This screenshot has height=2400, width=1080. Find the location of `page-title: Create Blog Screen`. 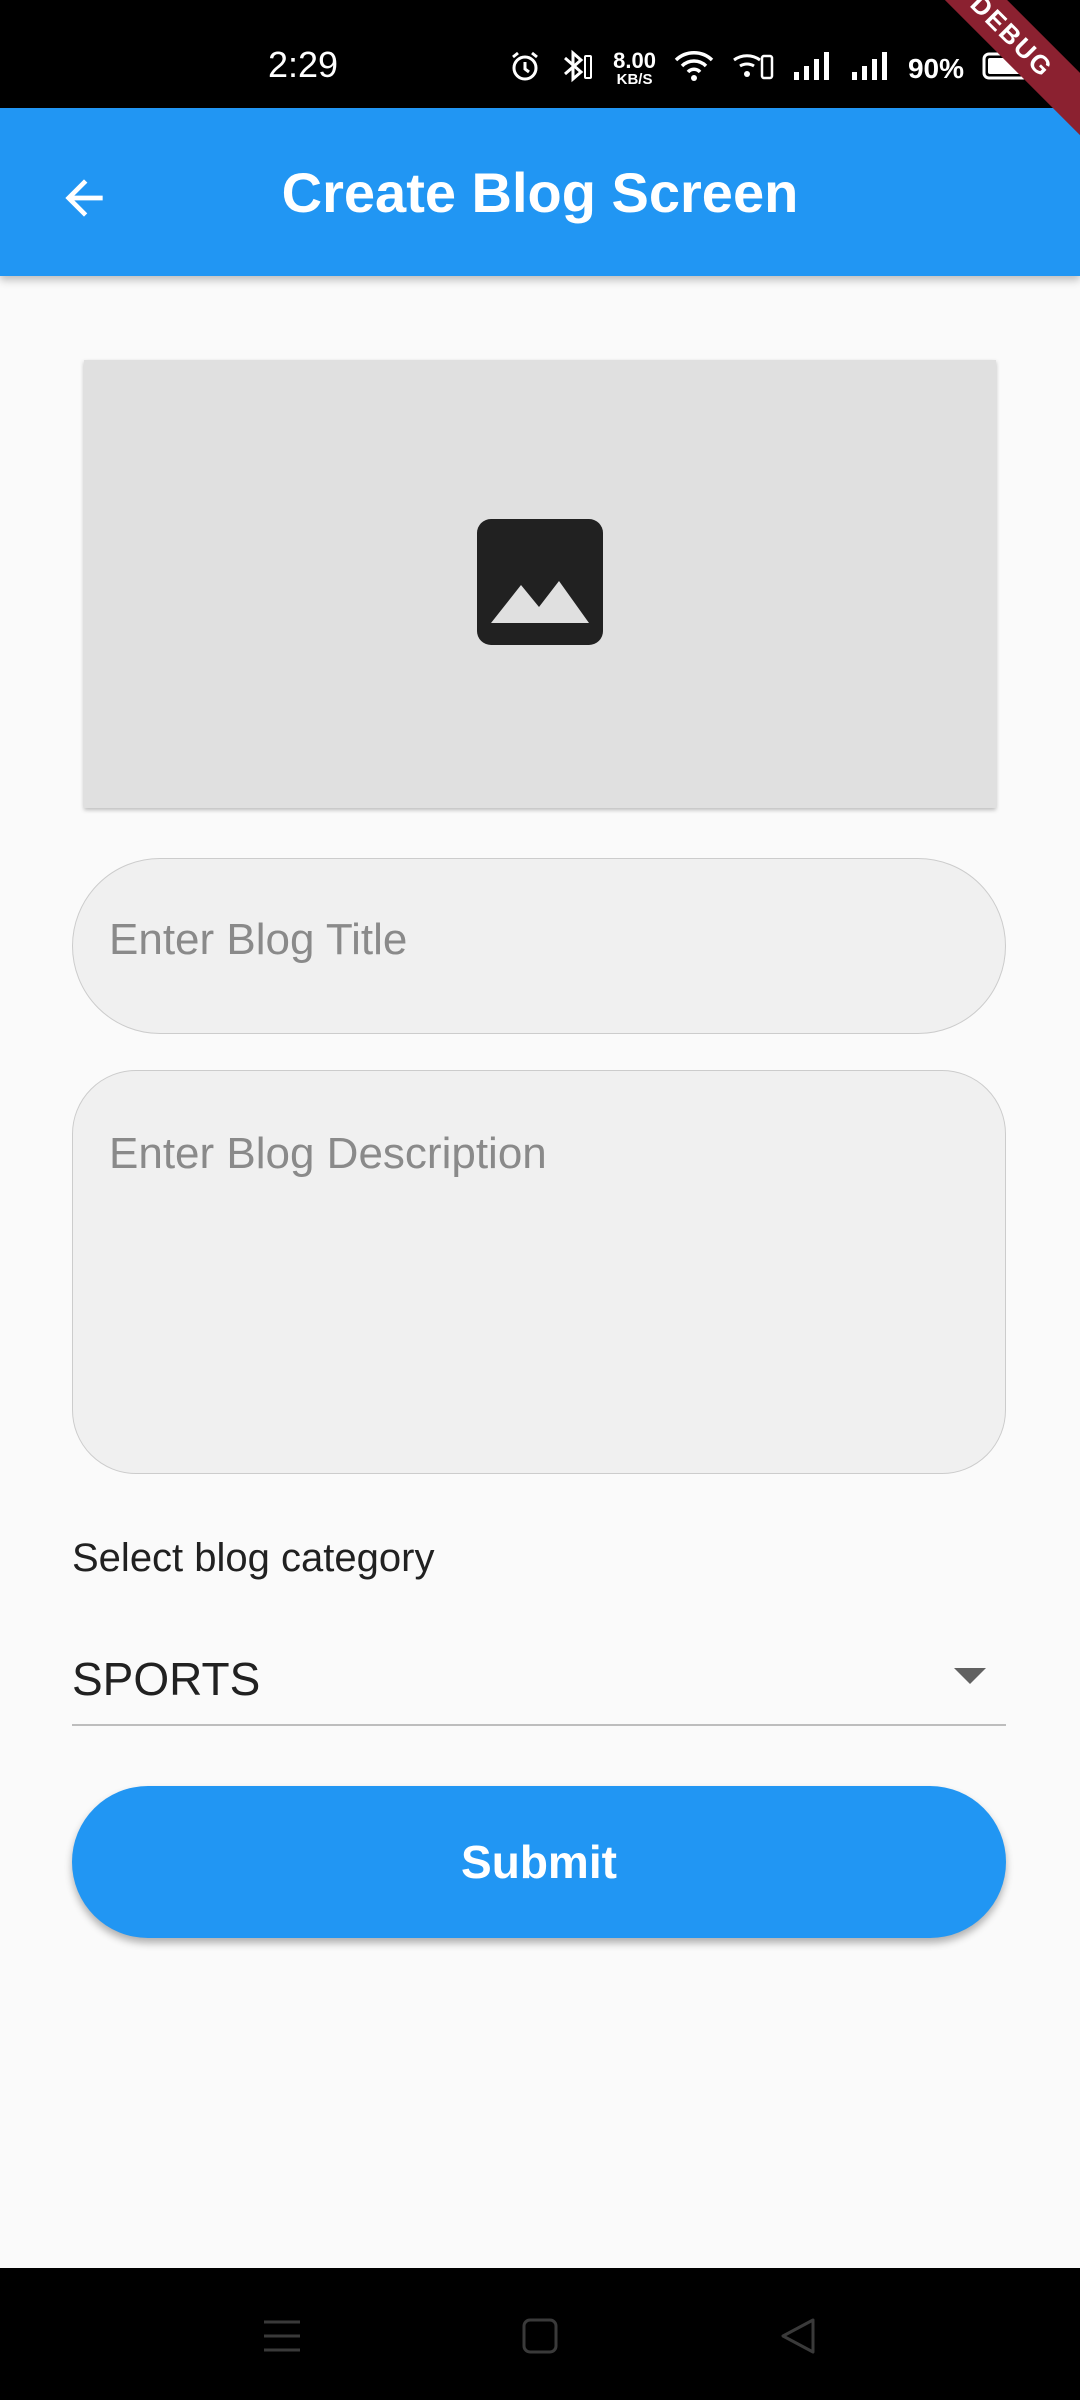

page-title: Create Blog Screen is located at coordinates (540, 192).